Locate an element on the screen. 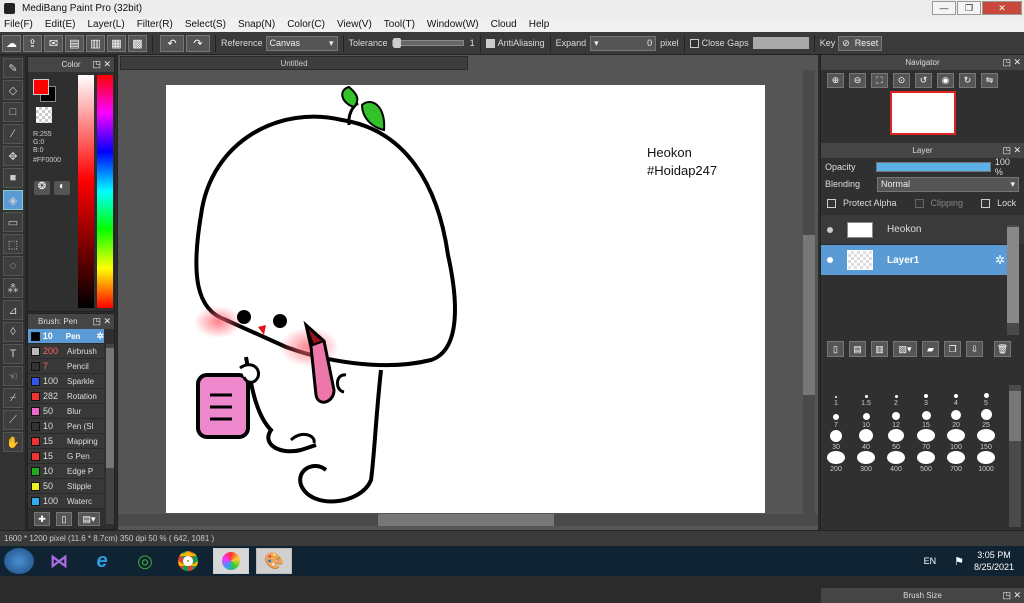 The image size is (1024, 603). eyedropper-tool-icon: ⌿ is located at coordinates (13, 398).